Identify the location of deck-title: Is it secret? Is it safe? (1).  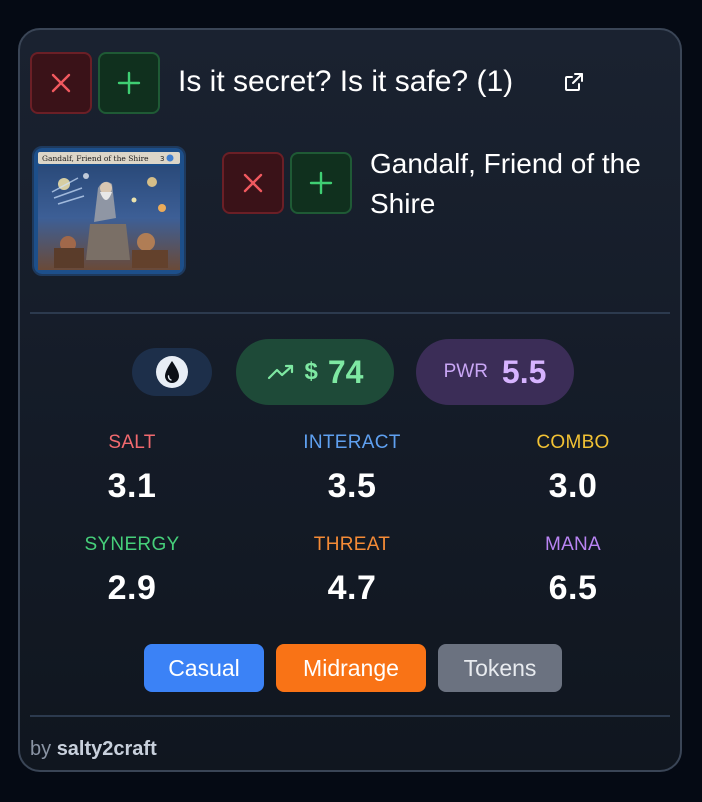
(345, 82).